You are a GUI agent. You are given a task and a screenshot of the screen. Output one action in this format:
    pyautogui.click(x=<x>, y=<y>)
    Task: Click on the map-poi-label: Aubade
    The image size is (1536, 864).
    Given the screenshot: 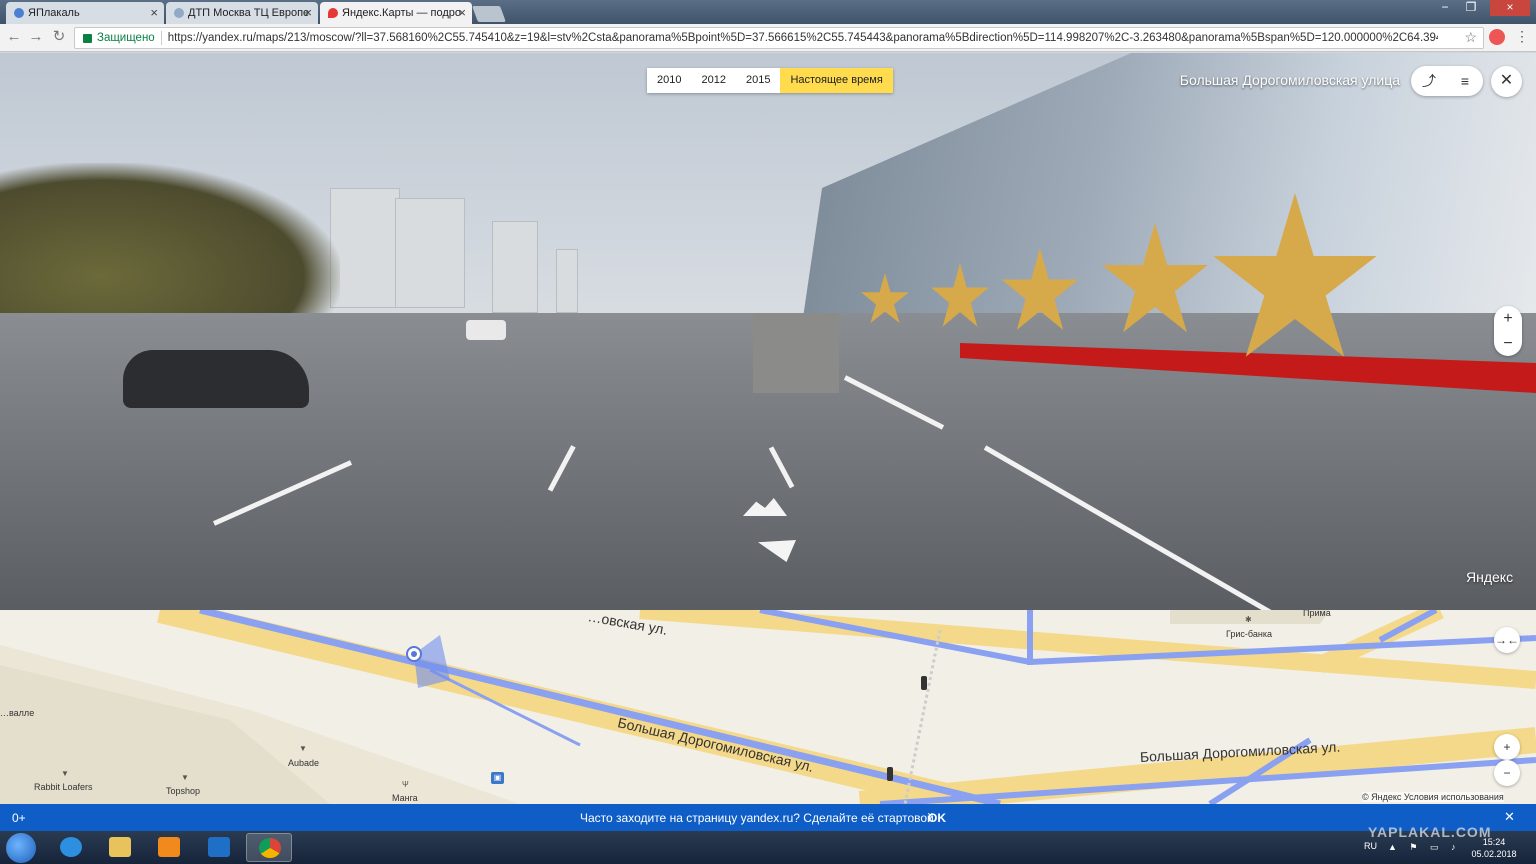 What is the action you would take?
    pyautogui.click(x=303, y=763)
    